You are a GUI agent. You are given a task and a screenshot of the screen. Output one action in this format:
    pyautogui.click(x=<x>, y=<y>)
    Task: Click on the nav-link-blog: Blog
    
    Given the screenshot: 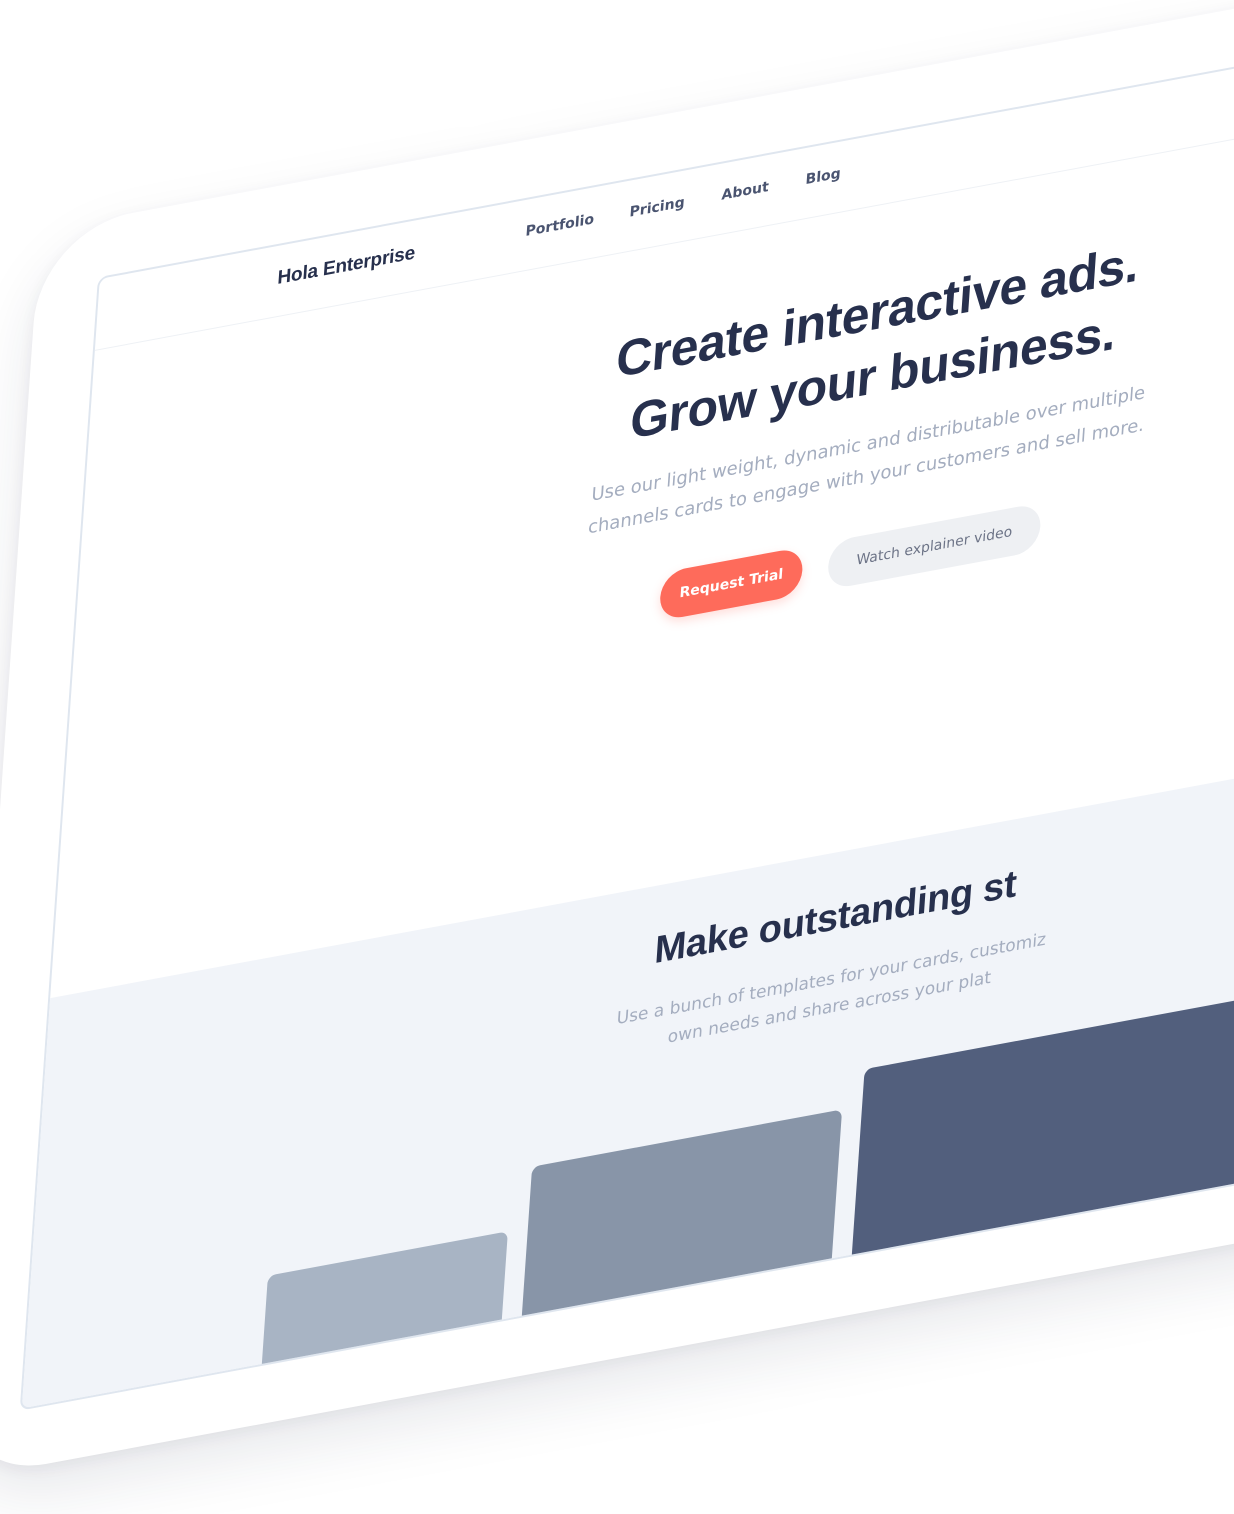 What is the action you would take?
    pyautogui.click(x=823, y=176)
    